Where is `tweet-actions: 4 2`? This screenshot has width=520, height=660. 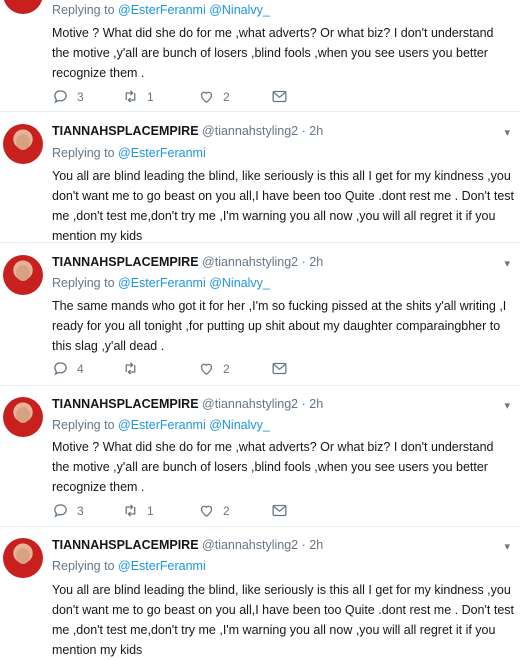 tweet-actions: 4 2 is located at coordinates (182, 370).